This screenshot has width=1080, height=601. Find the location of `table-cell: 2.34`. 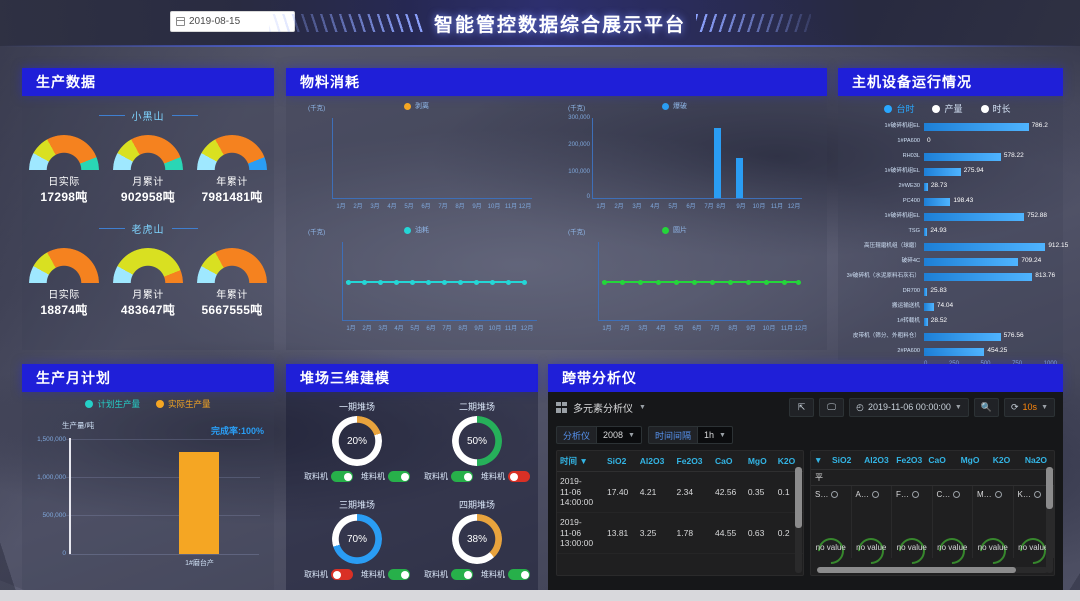

table-cell: 2.34 is located at coordinates (693, 492).